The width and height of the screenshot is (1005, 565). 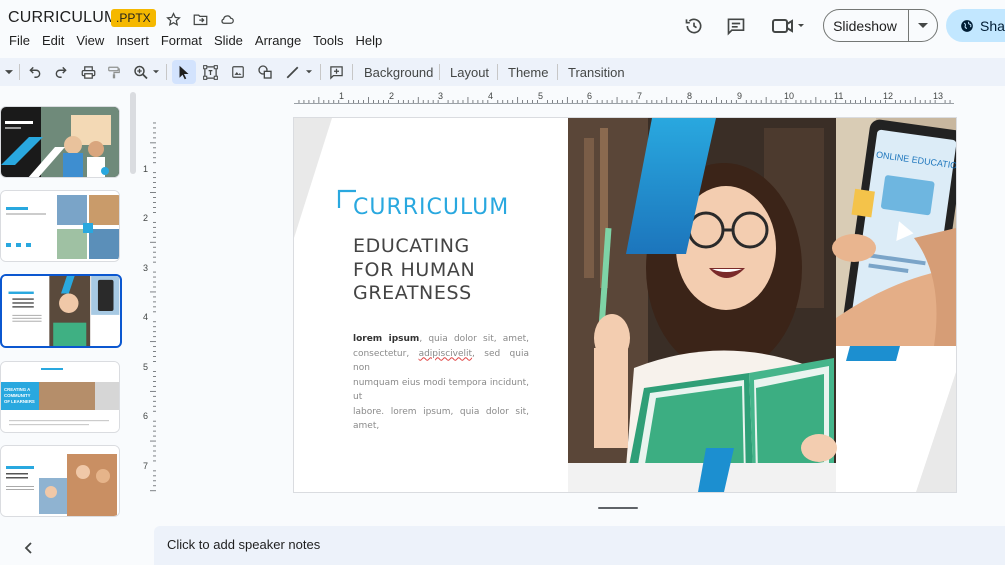 I want to click on menu-format: Format, so click(x=181, y=40).